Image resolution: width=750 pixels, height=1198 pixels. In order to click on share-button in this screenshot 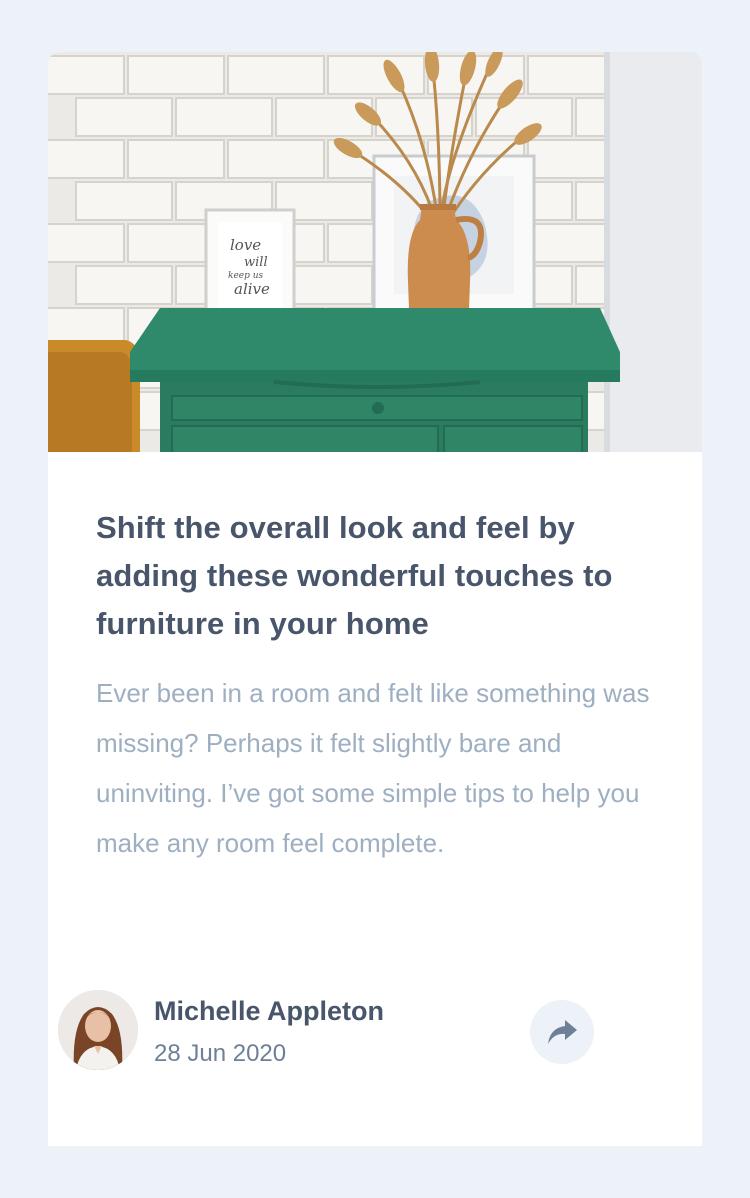, I will do `click(562, 1032)`.